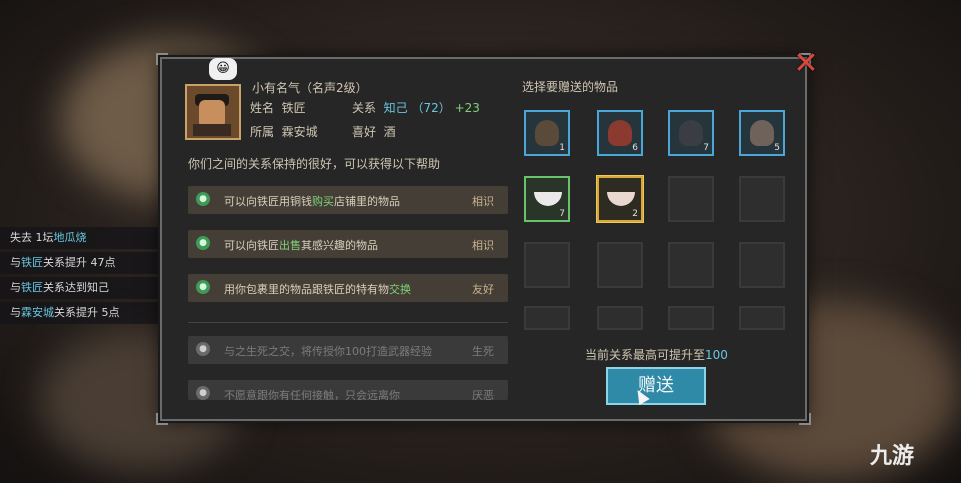 This screenshot has height=483, width=961. I want to click on perk-label: 不愿意跟你有任何接触，只会远离你, so click(312, 394).